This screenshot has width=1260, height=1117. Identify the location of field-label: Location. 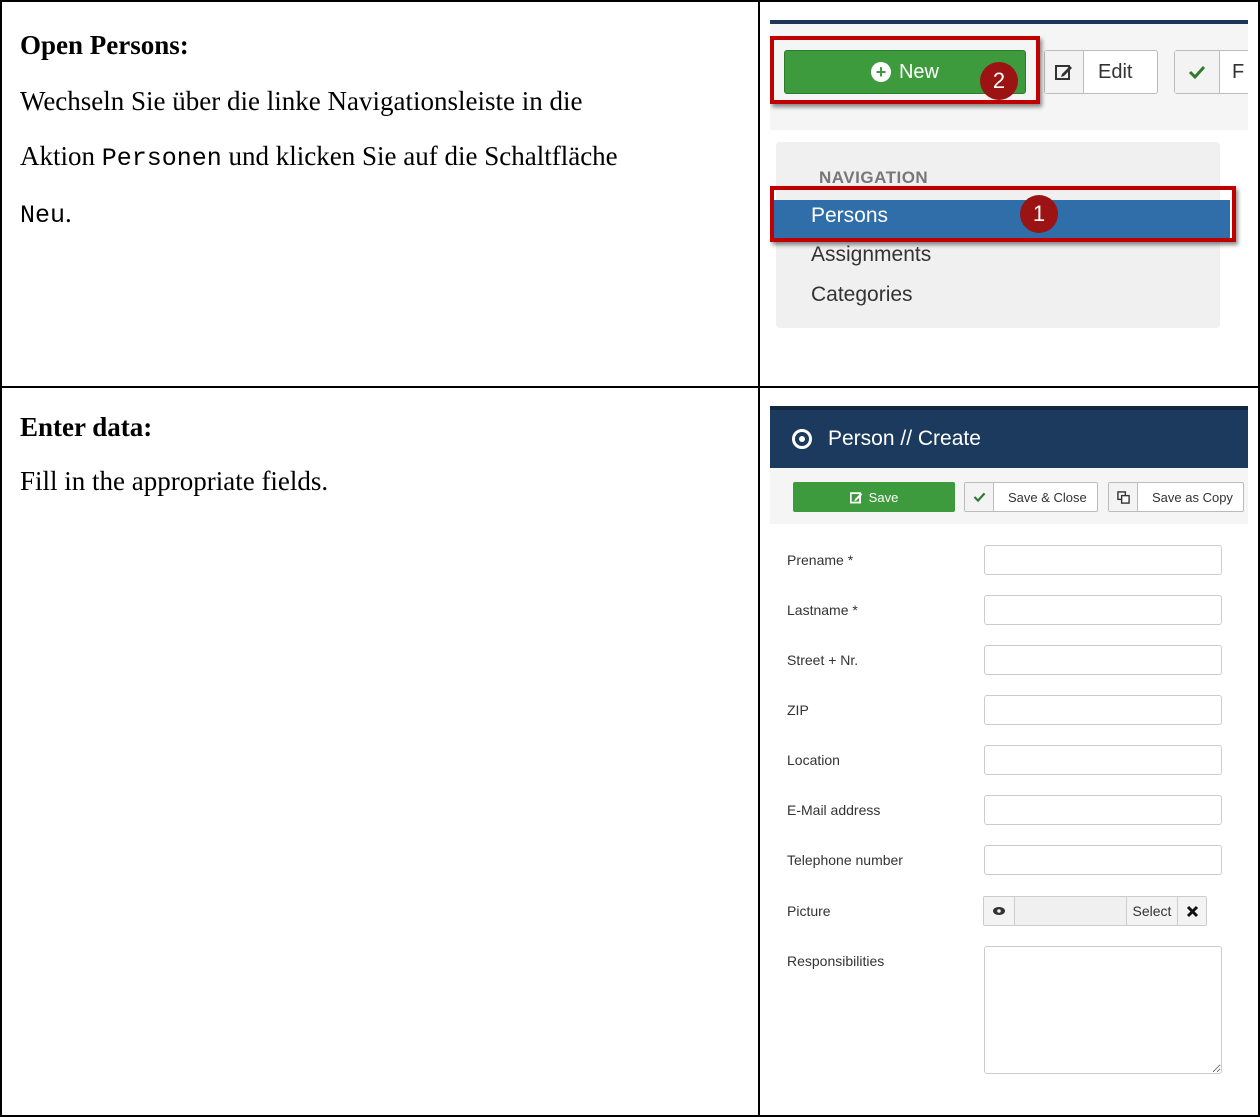
(813, 760).